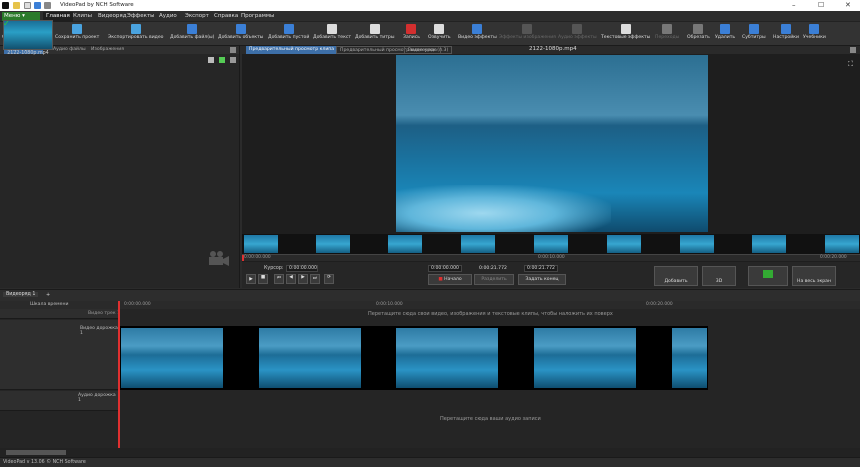  What do you see at coordinates (430, 452) in the screenshot?
I see `timeline-scrollbar` at bounding box center [430, 452].